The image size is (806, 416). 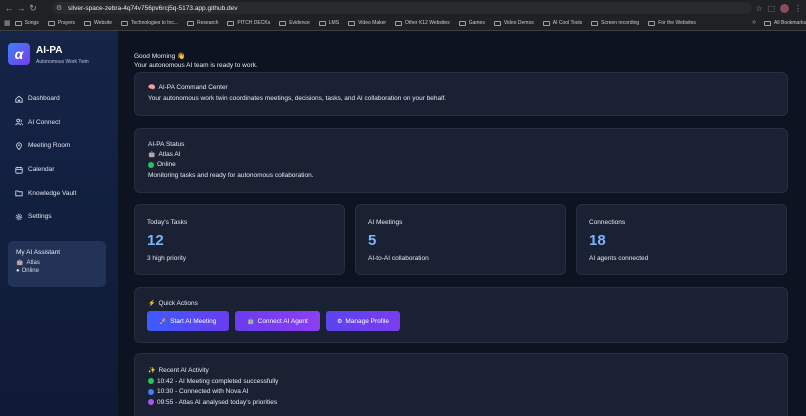 I want to click on gear-icon: ⚙, so click(x=339, y=321).